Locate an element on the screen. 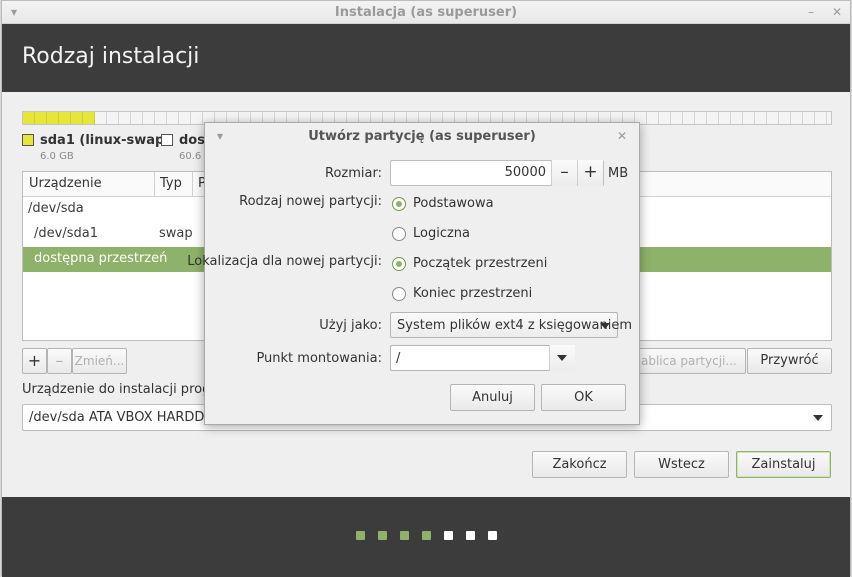 The width and height of the screenshot is (852, 577). size-label: Rozmiar: is located at coordinates (353, 173).